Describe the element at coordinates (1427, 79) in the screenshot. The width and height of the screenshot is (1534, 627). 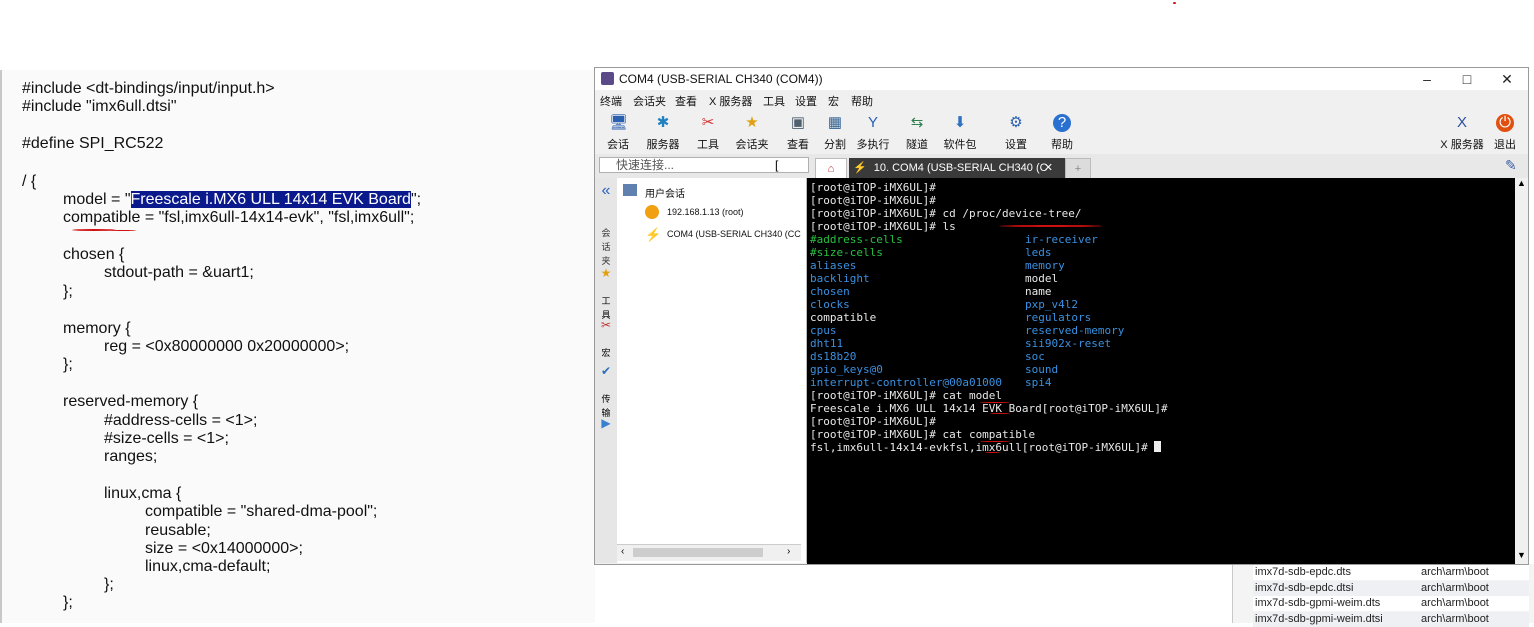
I see `minimize-button: –` at that location.